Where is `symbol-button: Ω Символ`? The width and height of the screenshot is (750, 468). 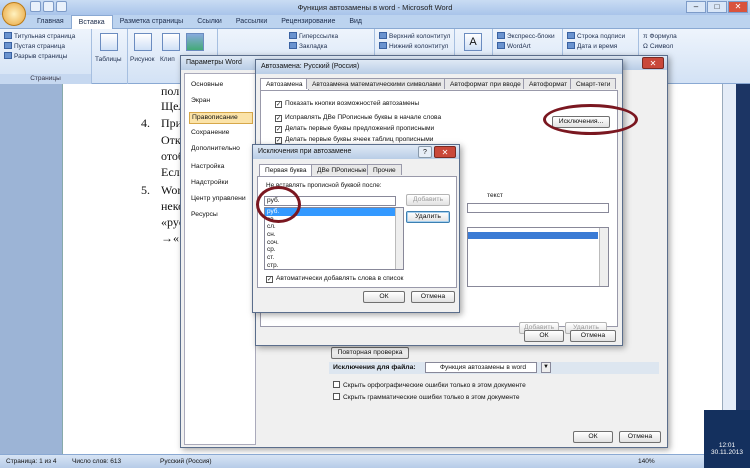
symbol-button: Ω Символ is located at coordinates (658, 46).